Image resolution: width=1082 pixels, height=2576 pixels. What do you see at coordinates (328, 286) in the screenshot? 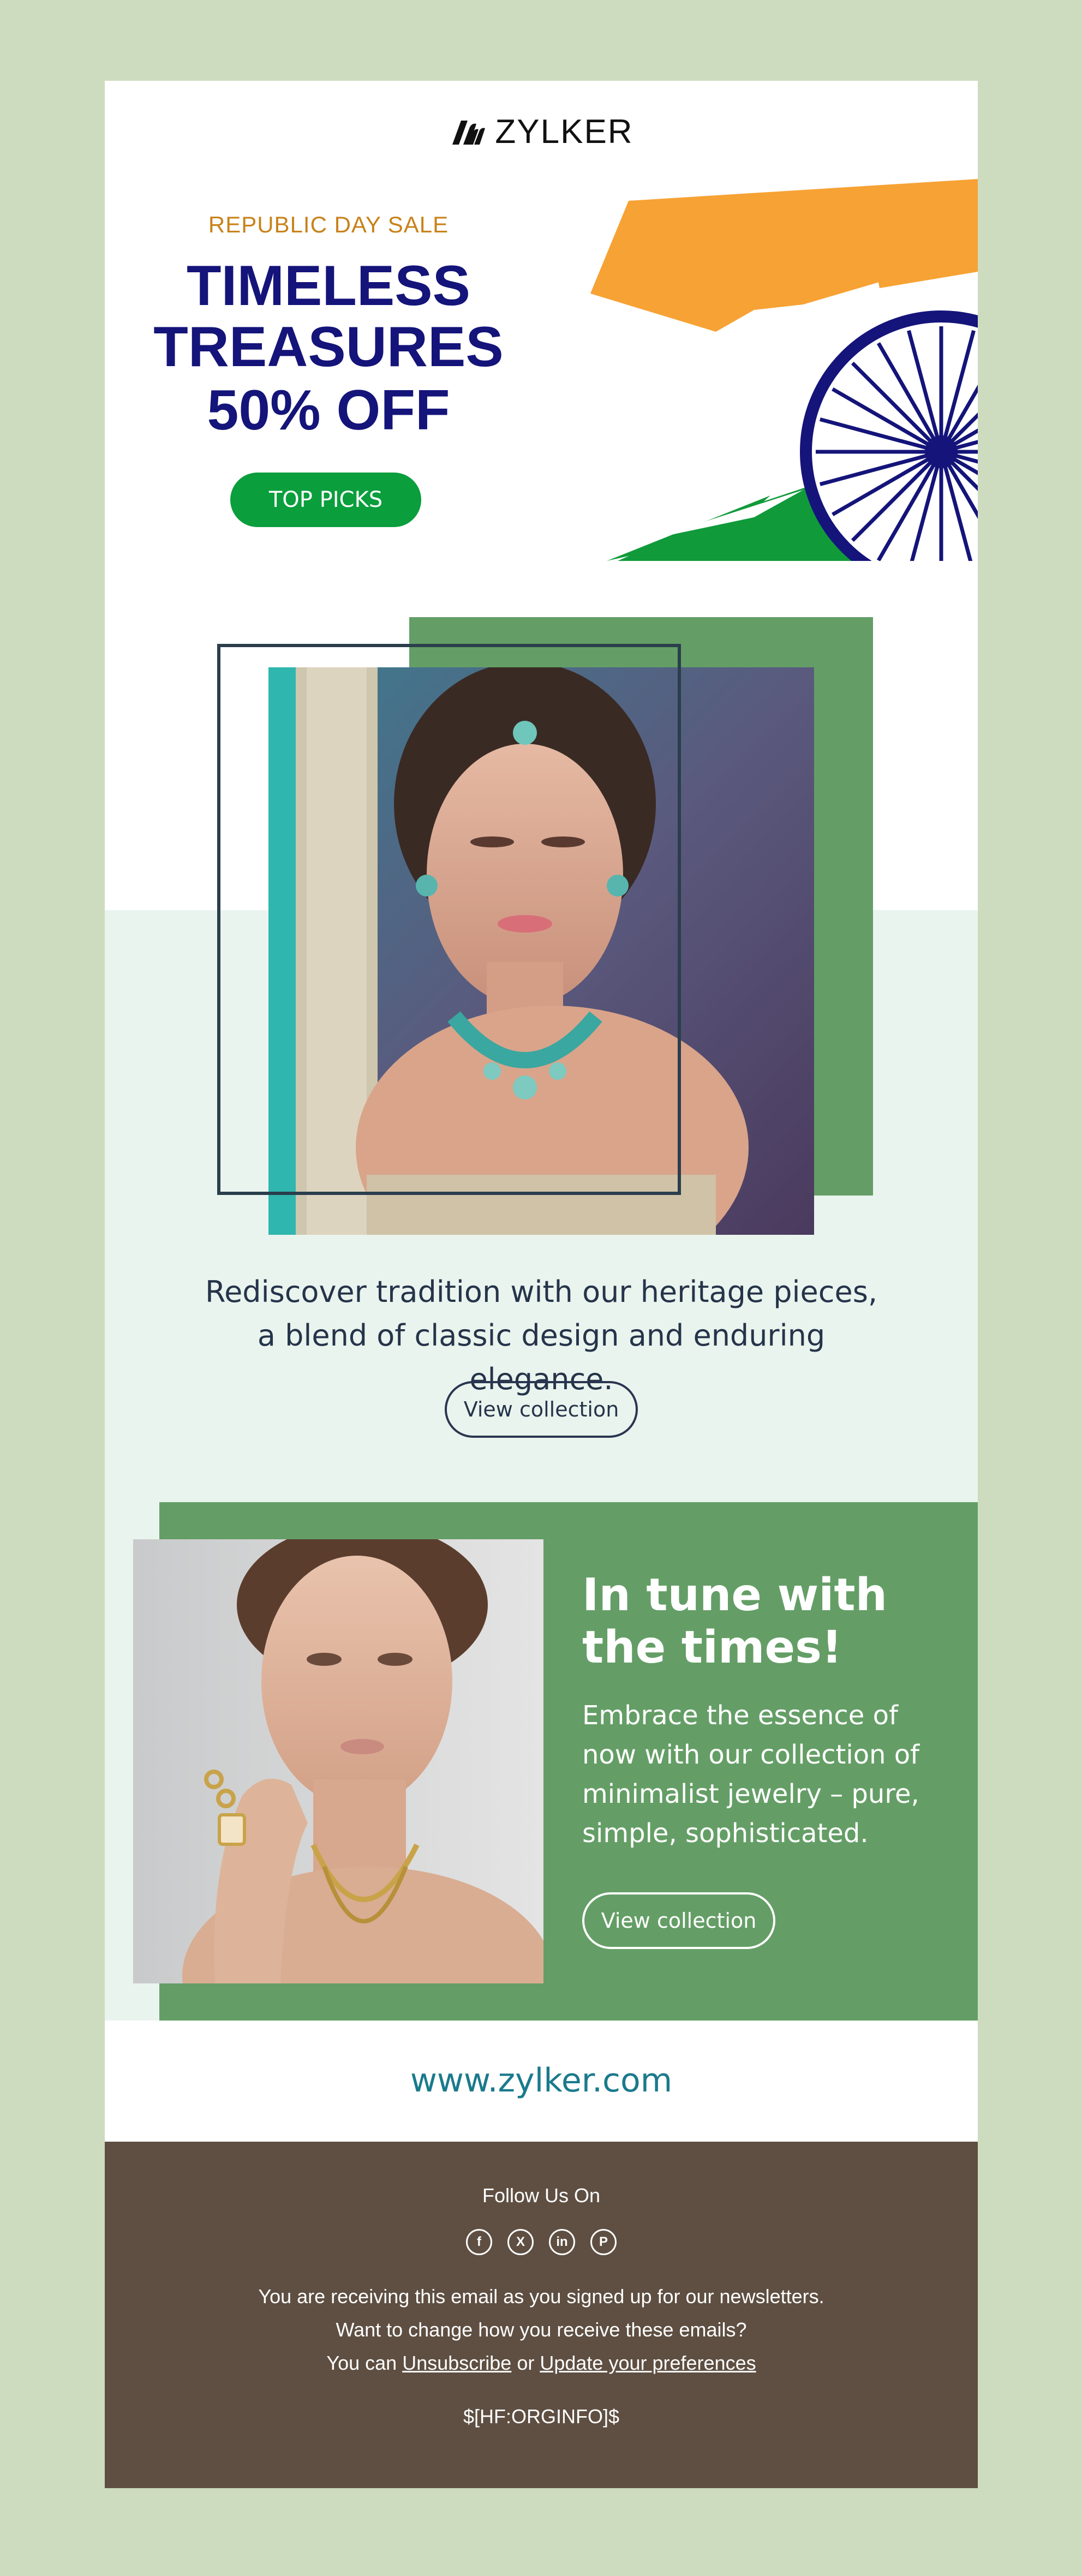
I see `hero-title-line1: TIMELESS` at bounding box center [328, 286].